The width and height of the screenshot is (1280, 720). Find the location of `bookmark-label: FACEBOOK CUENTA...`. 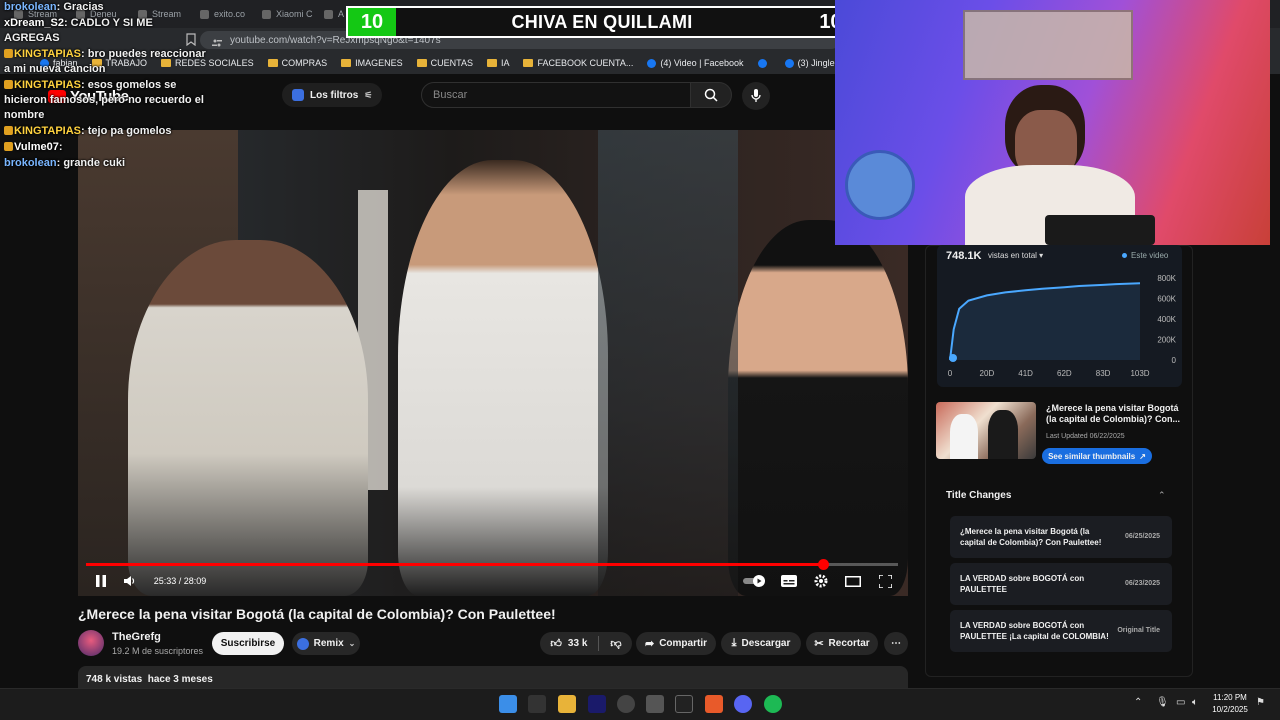

bookmark-label: FACEBOOK CUENTA... is located at coordinates (585, 63).